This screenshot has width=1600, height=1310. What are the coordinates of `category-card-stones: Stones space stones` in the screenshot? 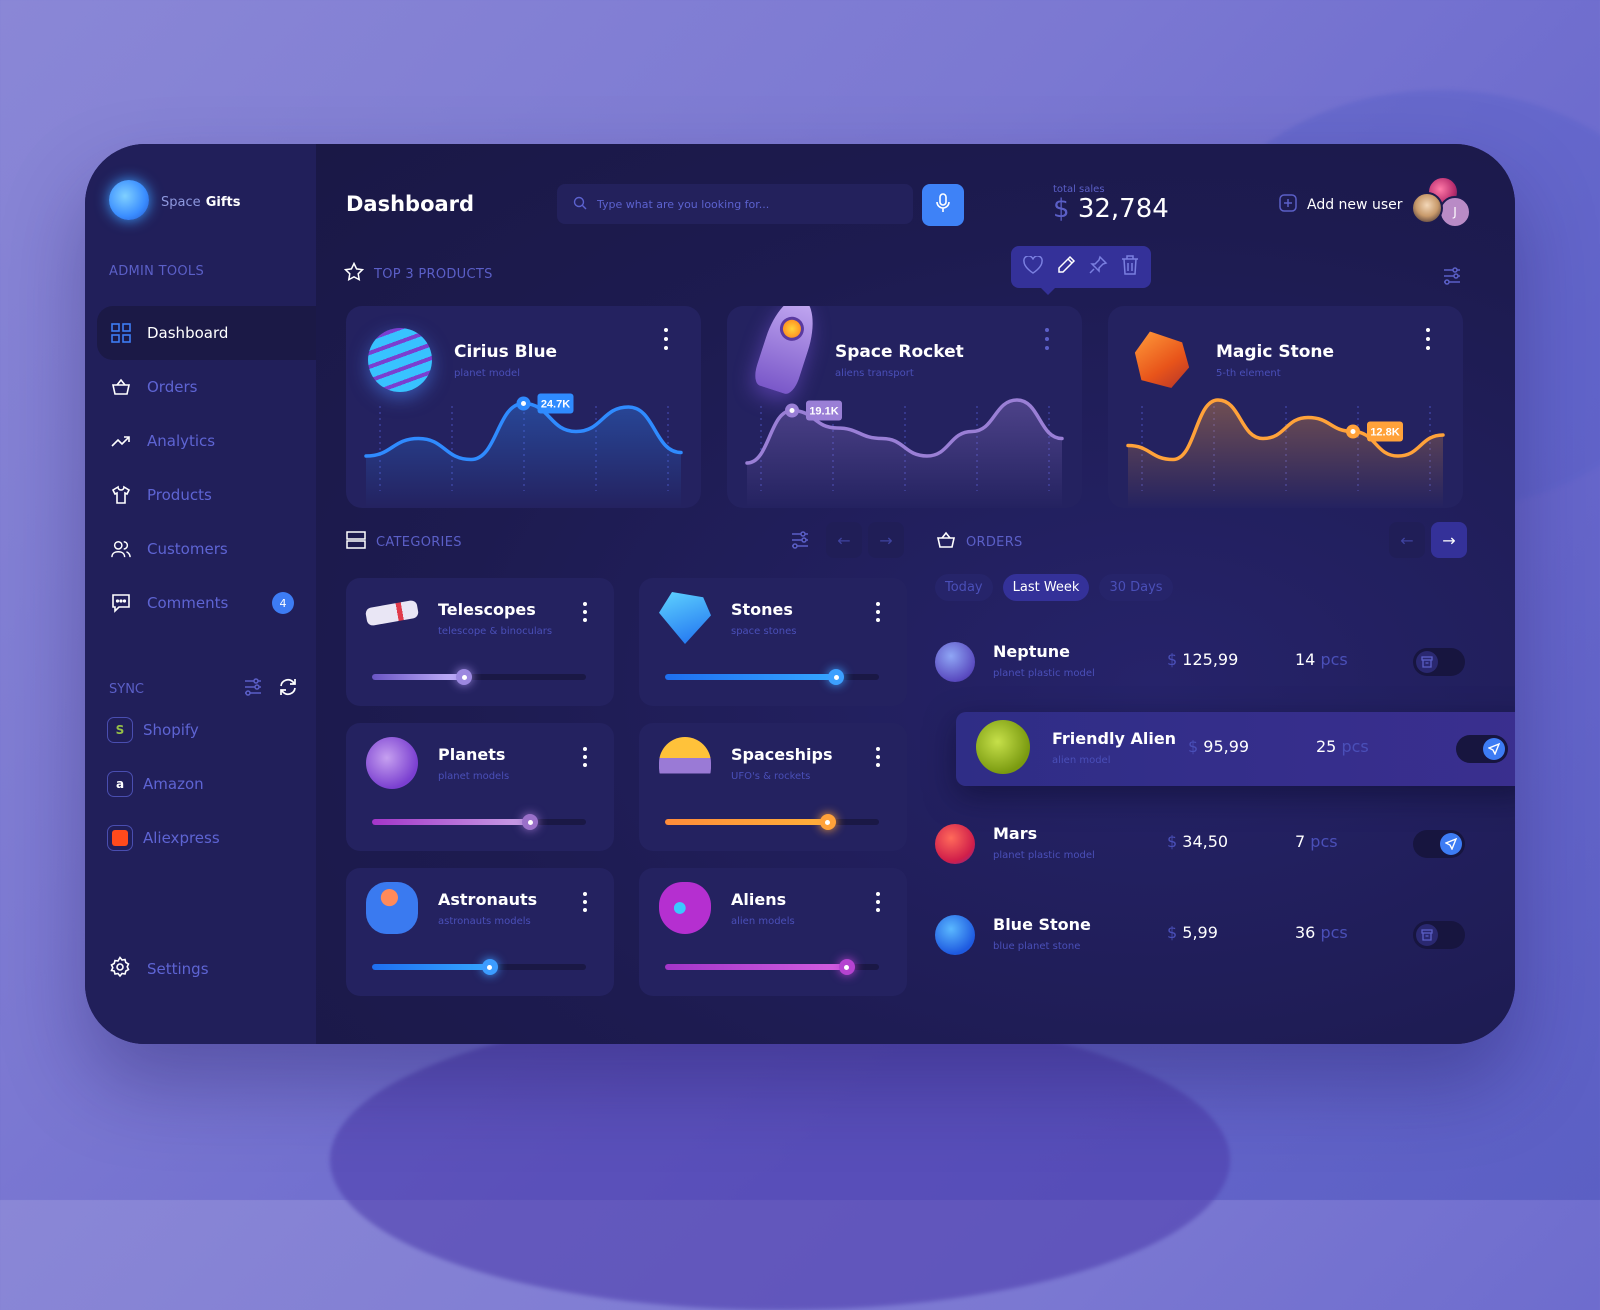 It's located at (773, 642).